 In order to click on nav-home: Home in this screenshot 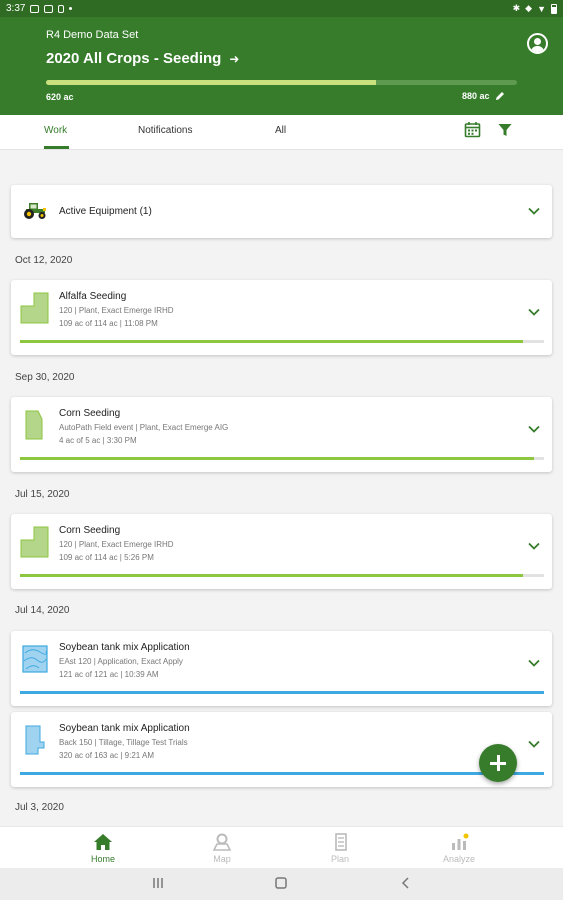, I will do `click(103, 848)`.